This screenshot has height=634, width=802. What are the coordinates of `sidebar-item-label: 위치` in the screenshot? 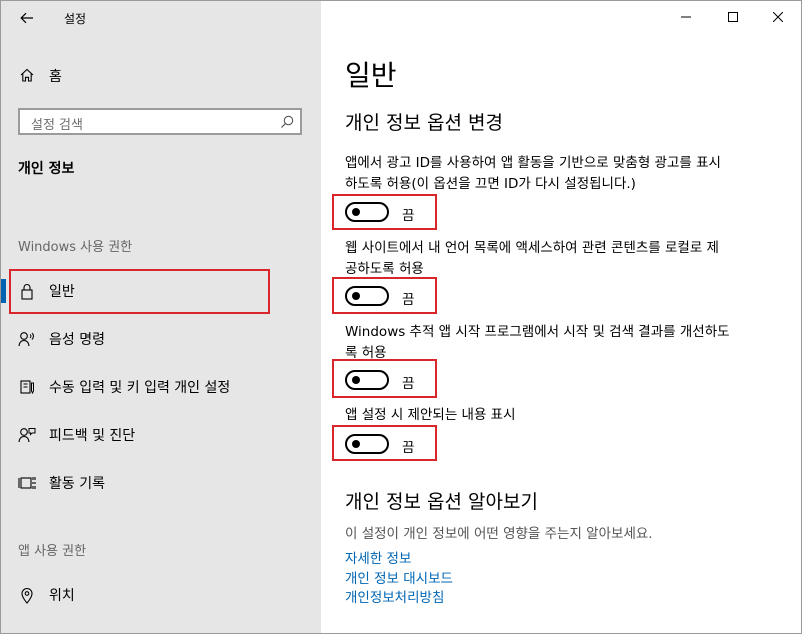 It's located at (62, 596).